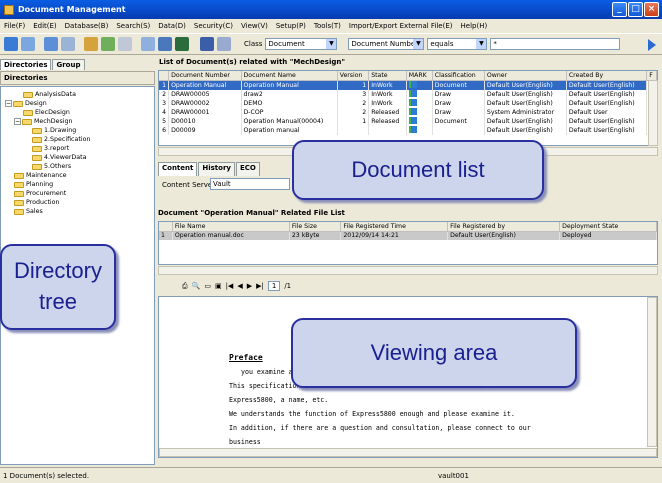 The width and height of the screenshot is (662, 483). What do you see at coordinates (525, 76) in the screenshot?
I see `column-header: Owner` at bounding box center [525, 76].